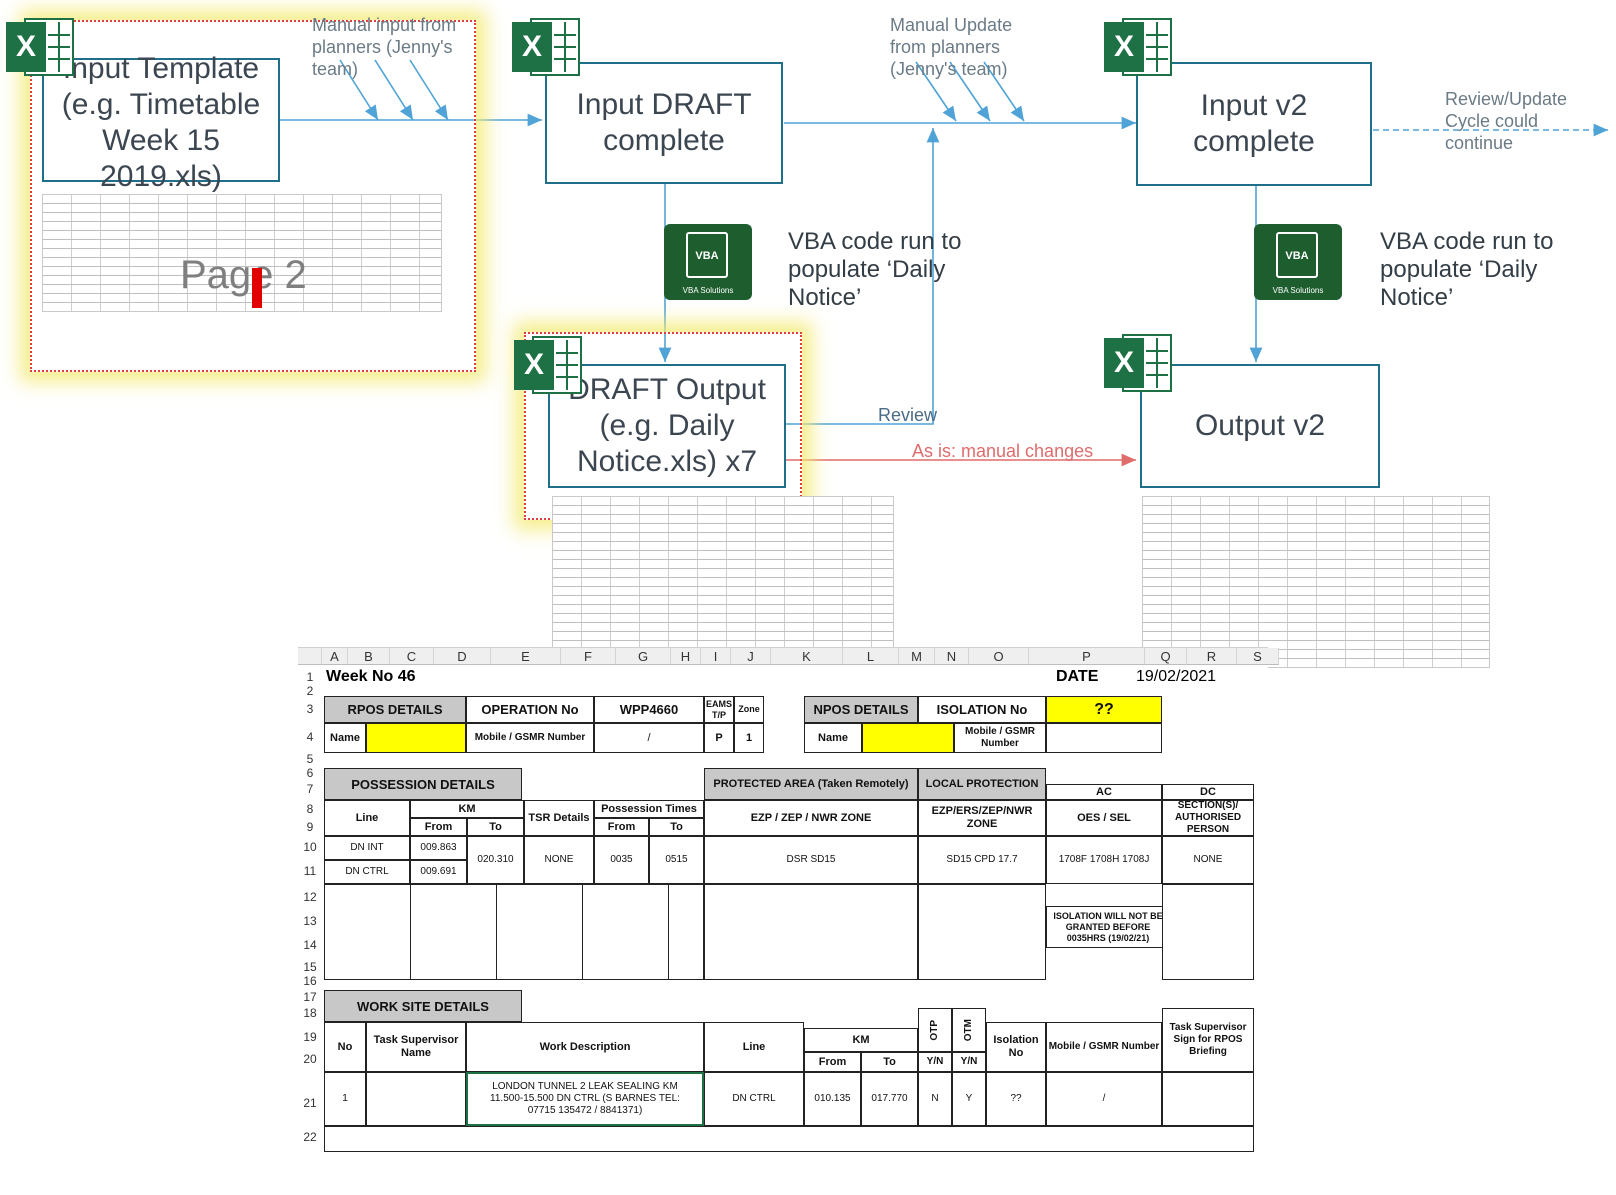  I want to click on column-header: H, so click(686, 656).